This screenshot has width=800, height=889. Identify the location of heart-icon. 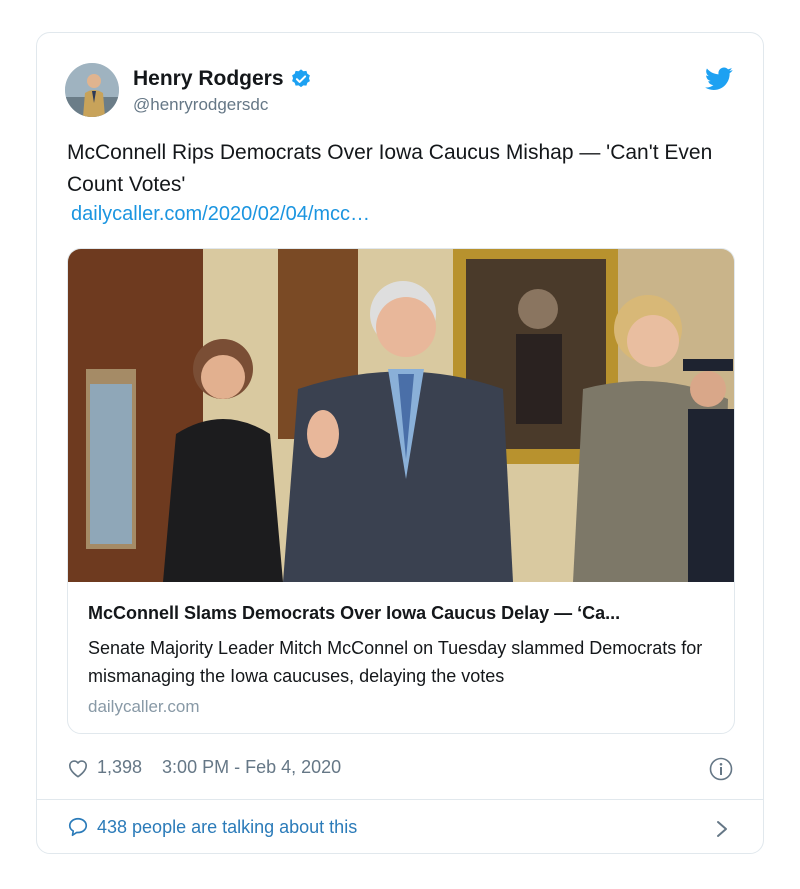
(78, 768).